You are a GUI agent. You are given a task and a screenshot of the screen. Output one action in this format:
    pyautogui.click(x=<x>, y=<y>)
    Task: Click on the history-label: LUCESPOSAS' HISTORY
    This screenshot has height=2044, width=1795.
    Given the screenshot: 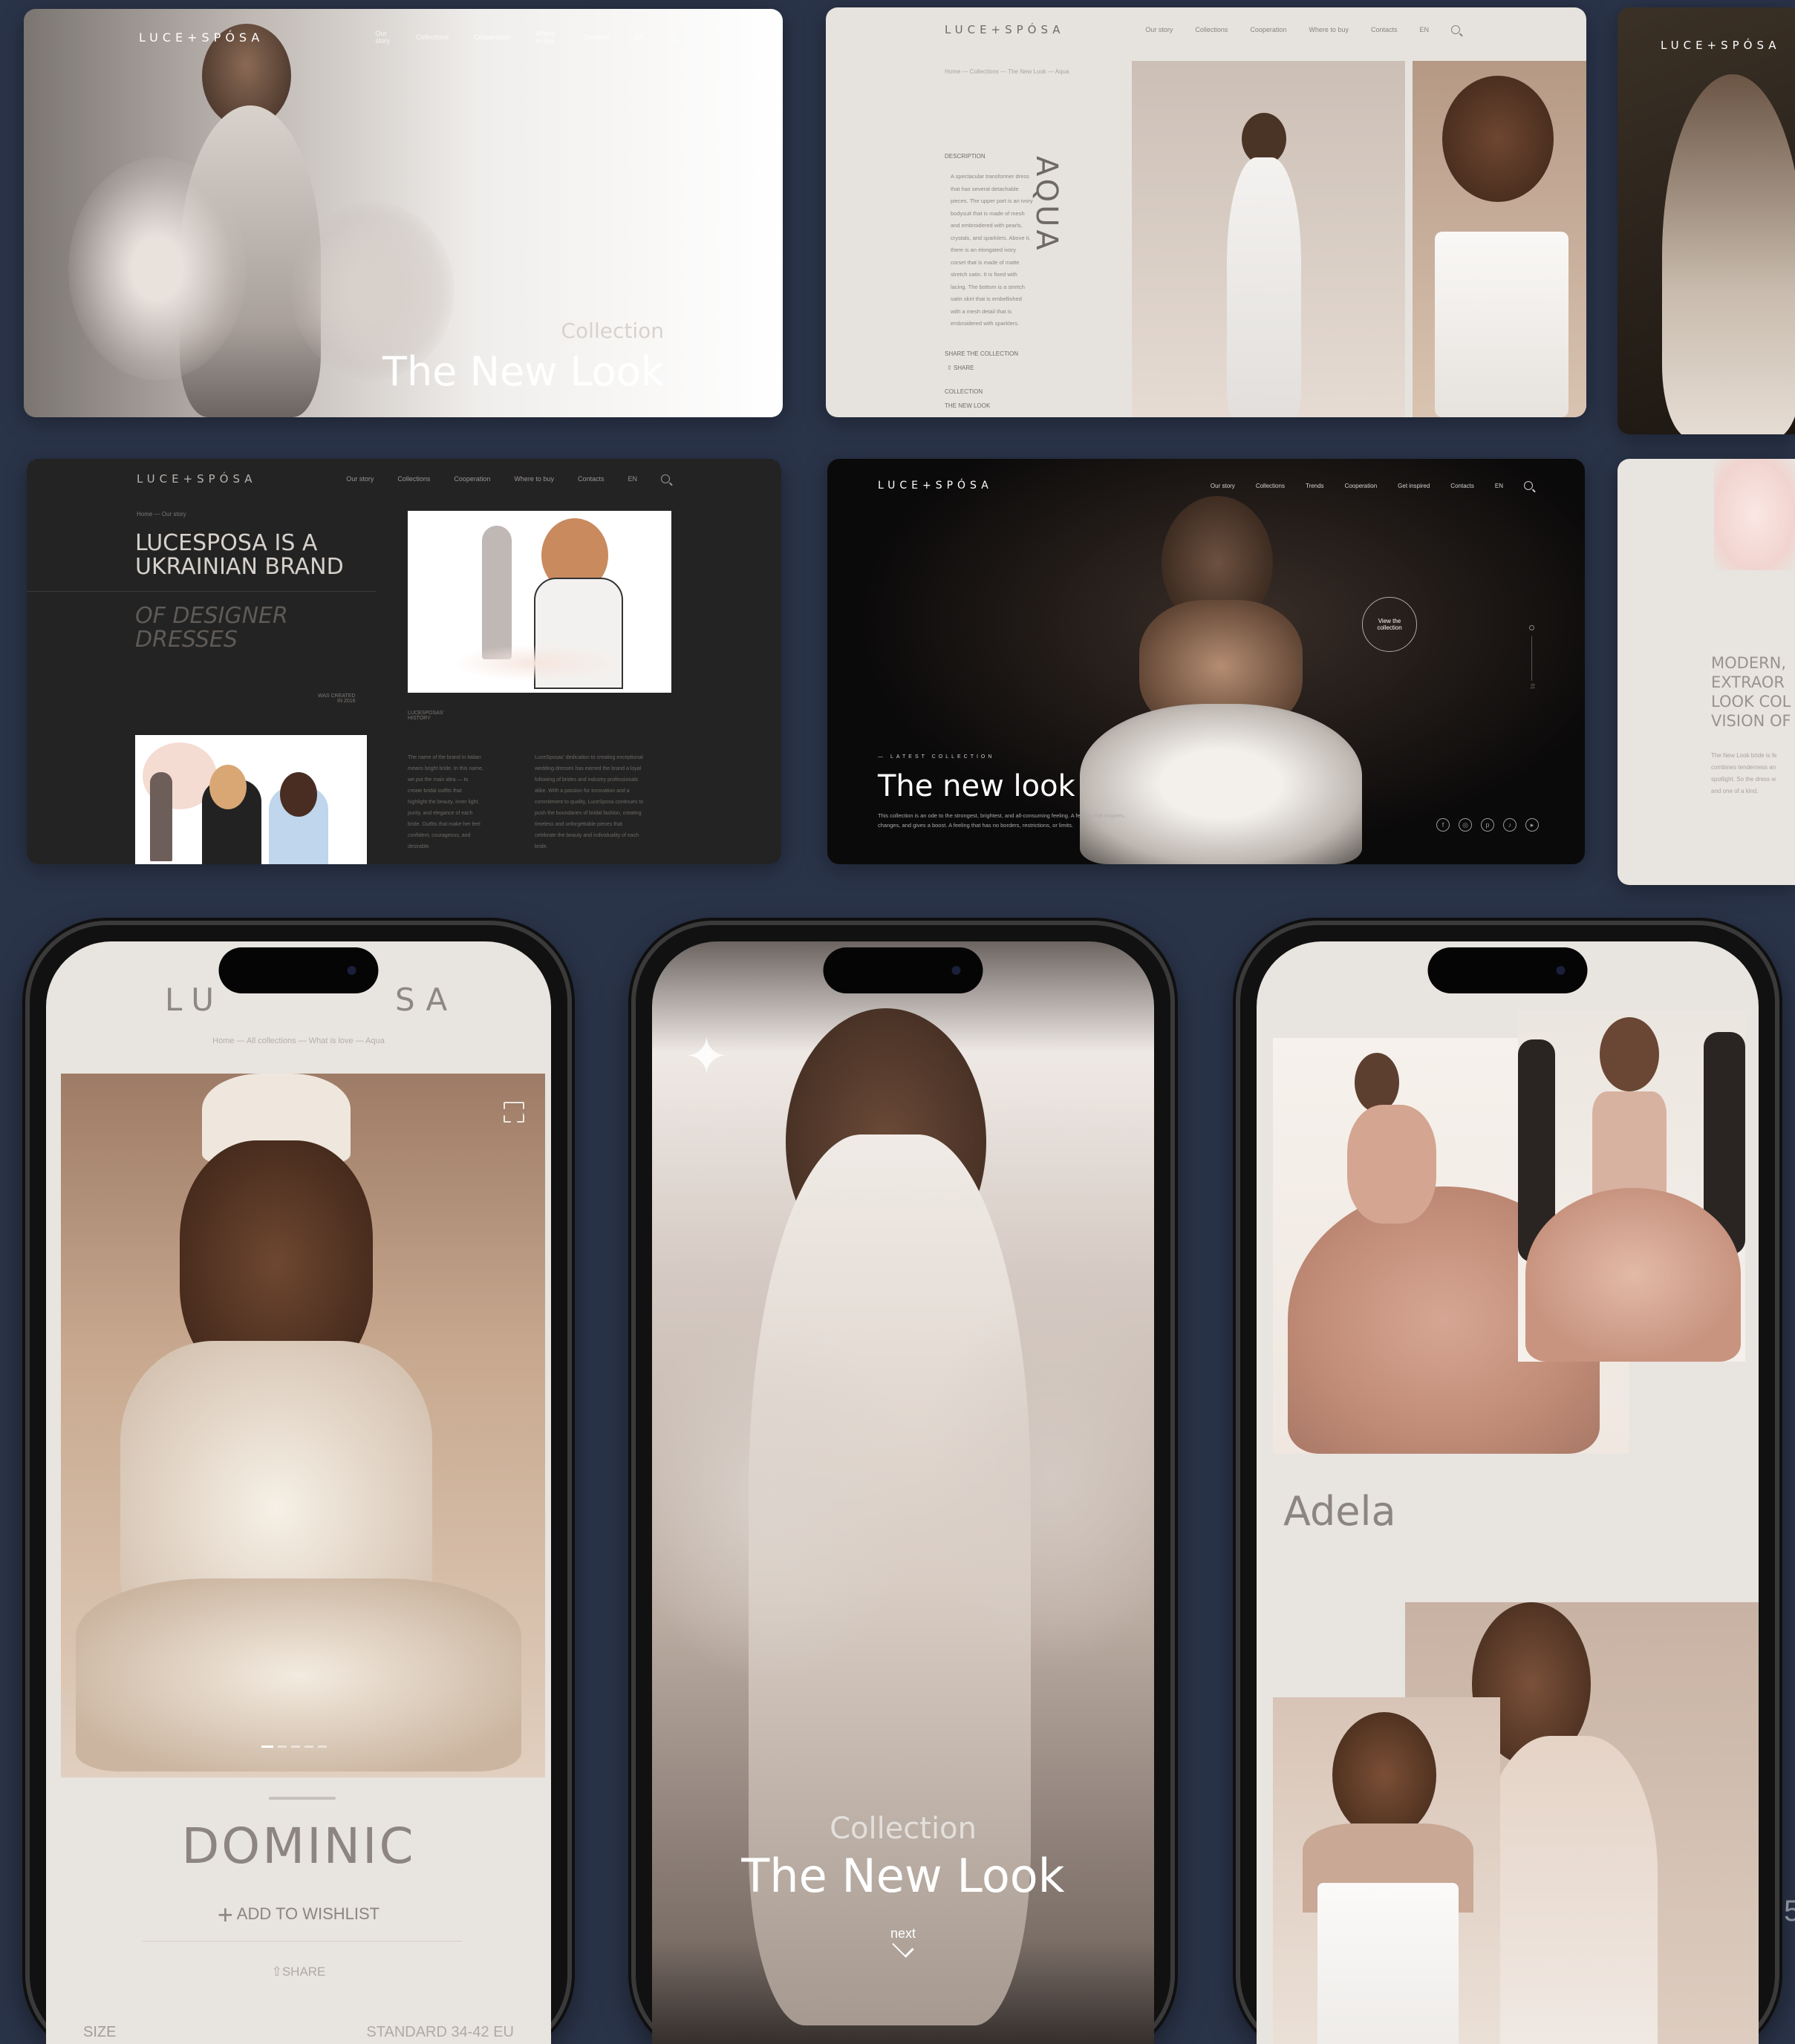 What is the action you would take?
    pyautogui.click(x=426, y=716)
    